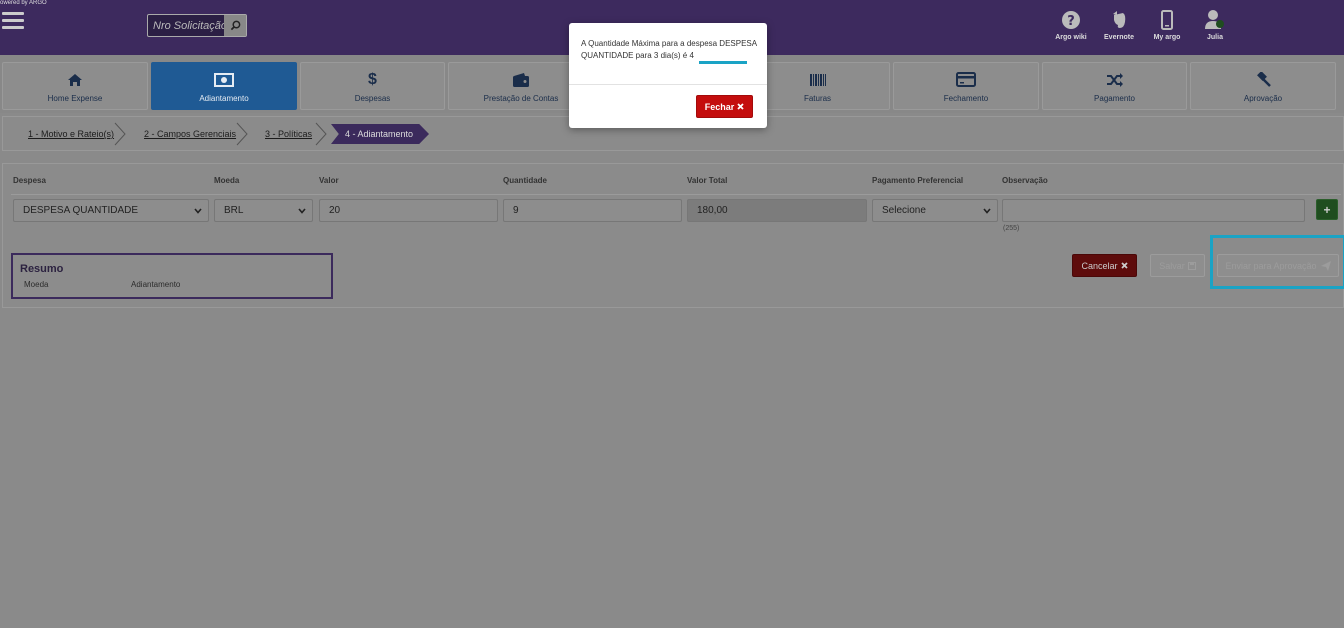  What do you see at coordinates (1172, 265) in the screenshot?
I see `save-button-label: Salvar` at bounding box center [1172, 265].